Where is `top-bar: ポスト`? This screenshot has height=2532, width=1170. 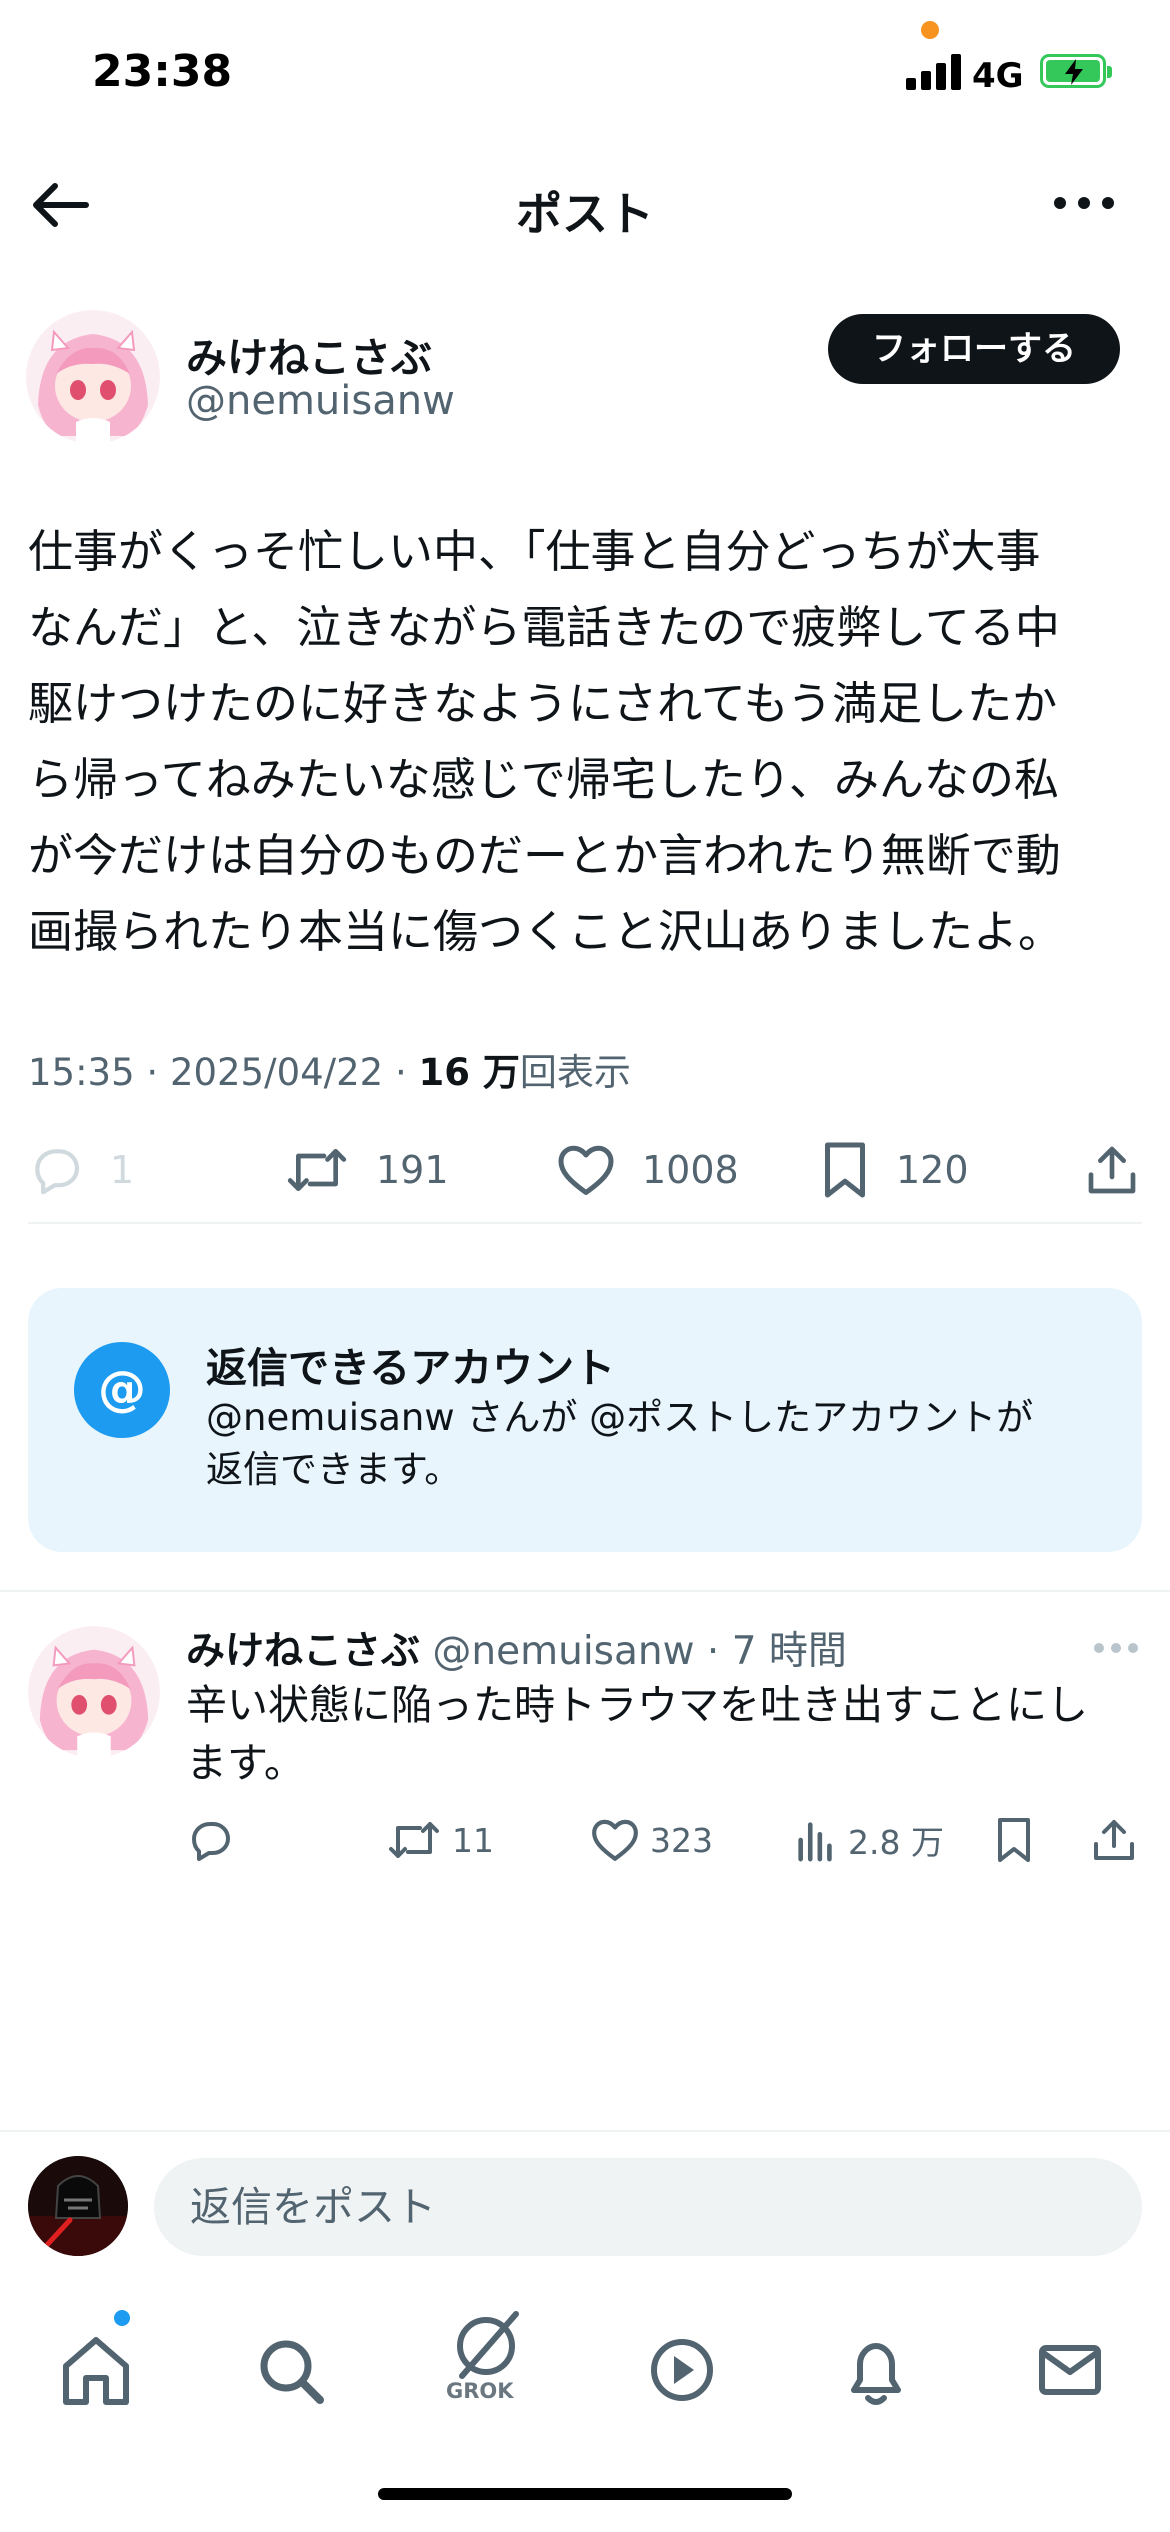 top-bar: ポスト is located at coordinates (585, 205).